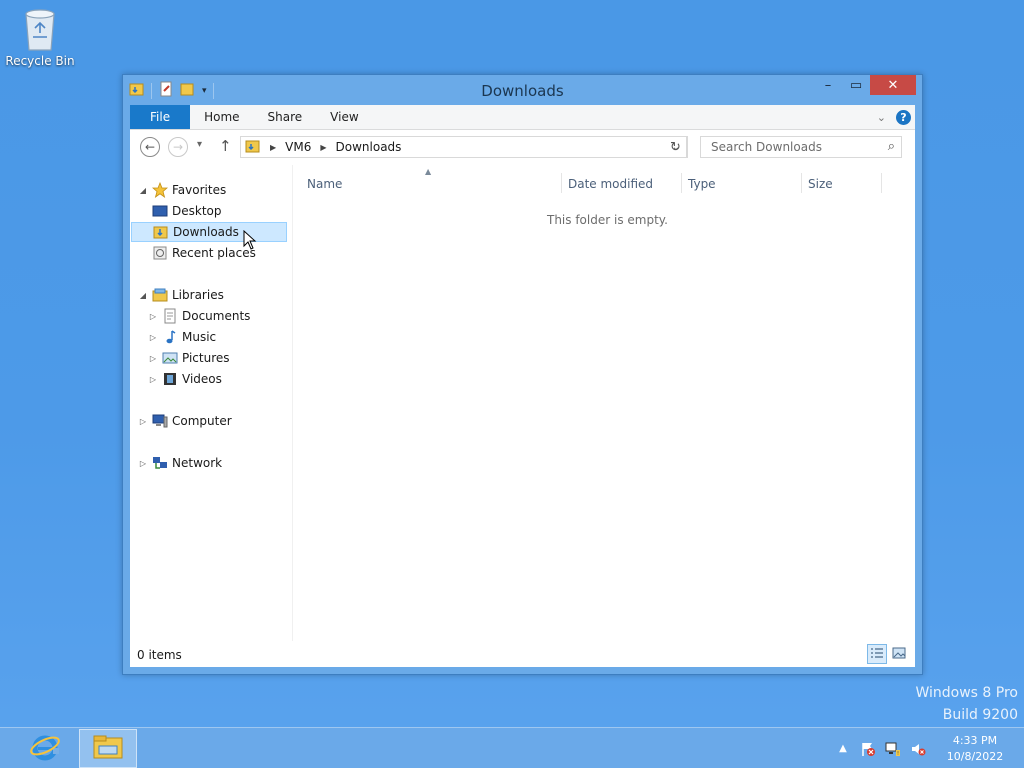  Describe the element at coordinates (607, 220) in the screenshot. I see `empty-folder-message: This folder is empty.` at that location.